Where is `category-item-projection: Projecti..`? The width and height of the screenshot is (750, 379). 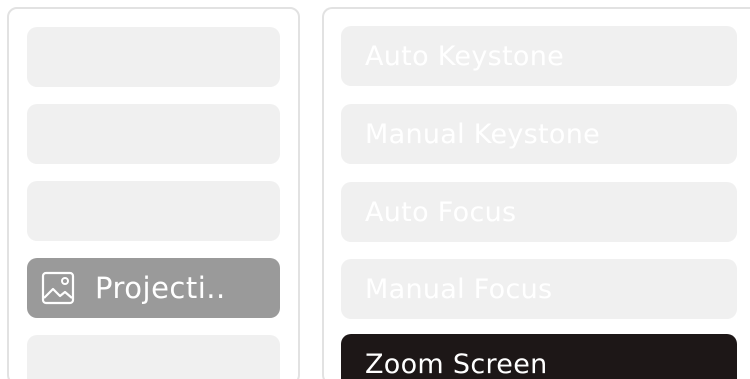
category-item-projection: Projecti.. is located at coordinates (153, 288).